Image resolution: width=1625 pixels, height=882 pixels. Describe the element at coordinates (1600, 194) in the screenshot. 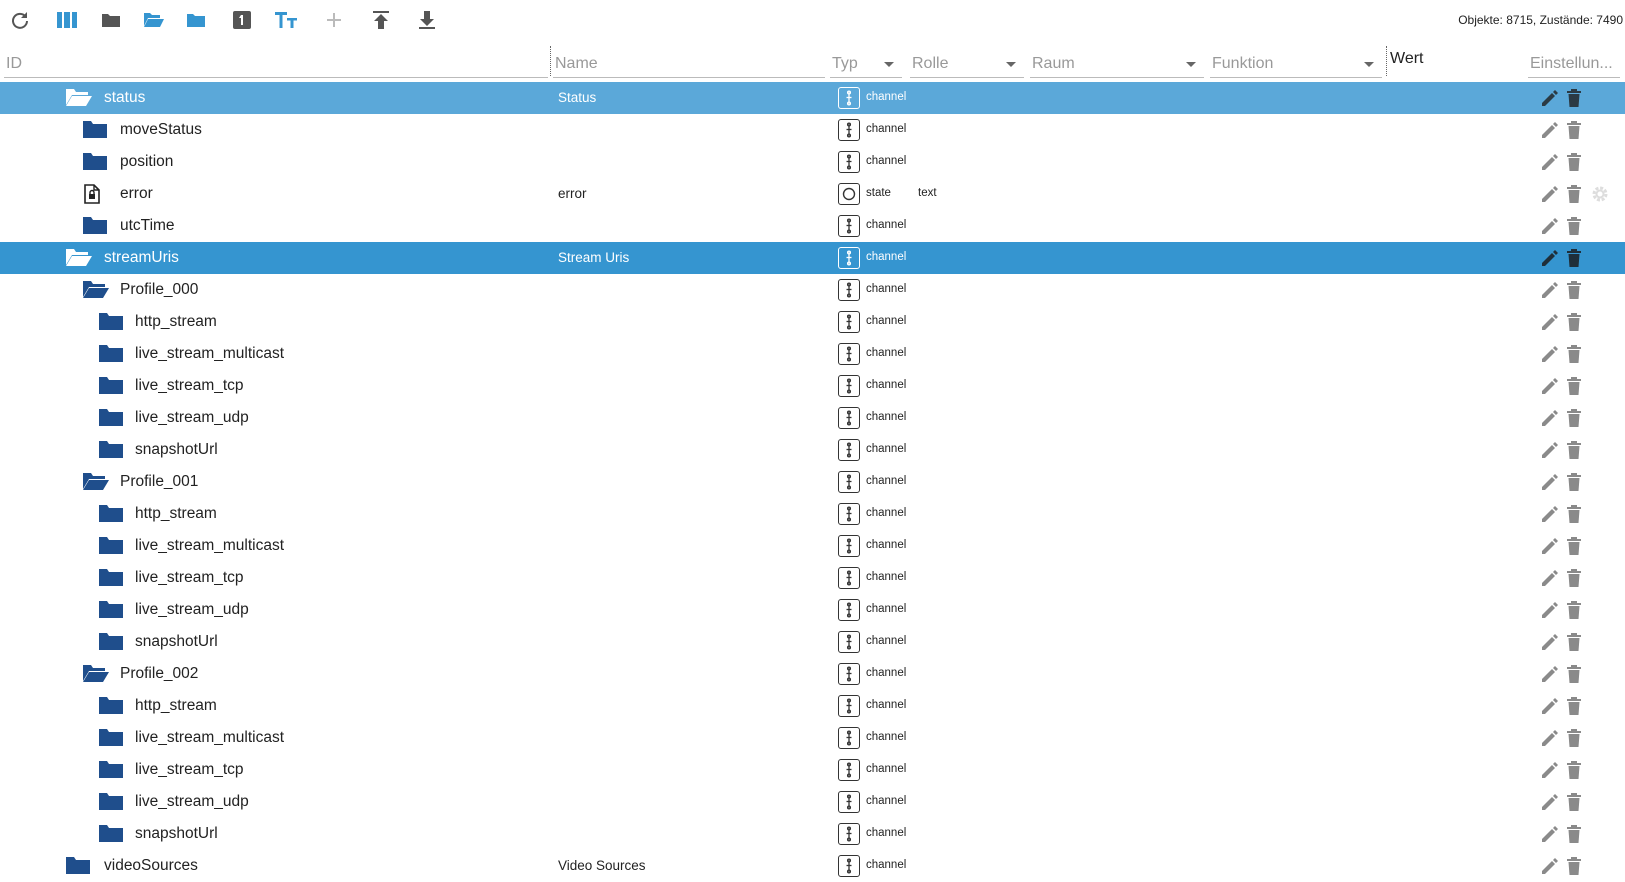

I see `gear-icon` at that location.